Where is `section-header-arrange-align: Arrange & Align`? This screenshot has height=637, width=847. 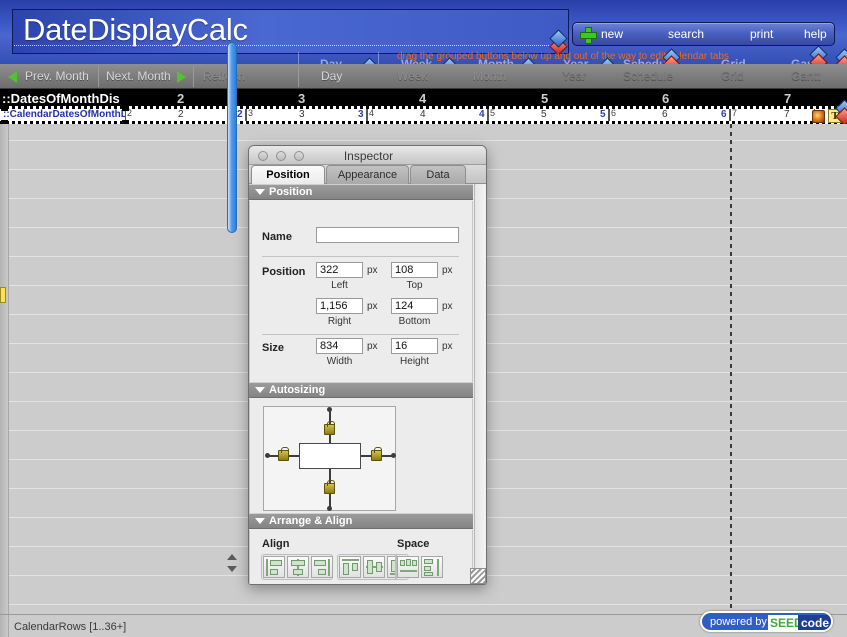
section-header-arrange-align: Arrange & Align is located at coordinates (361, 521).